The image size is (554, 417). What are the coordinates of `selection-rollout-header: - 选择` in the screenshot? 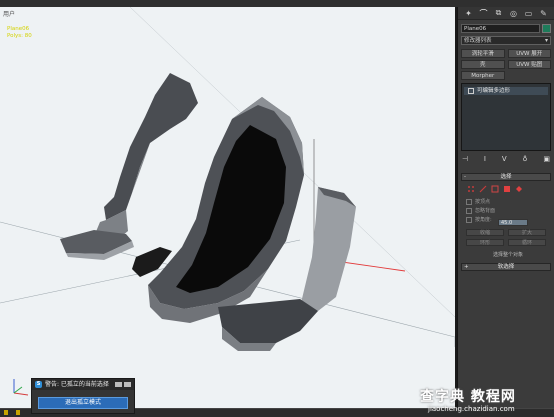 It's located at (506, 177).